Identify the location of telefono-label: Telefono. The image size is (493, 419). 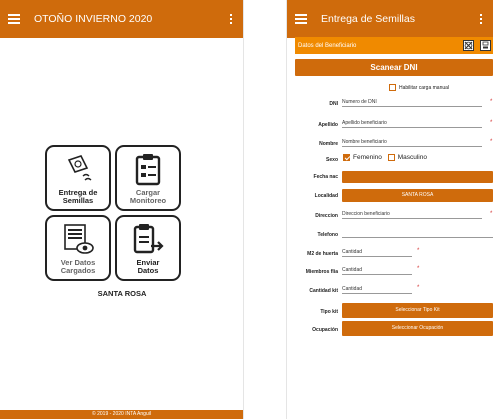
(327, 235).